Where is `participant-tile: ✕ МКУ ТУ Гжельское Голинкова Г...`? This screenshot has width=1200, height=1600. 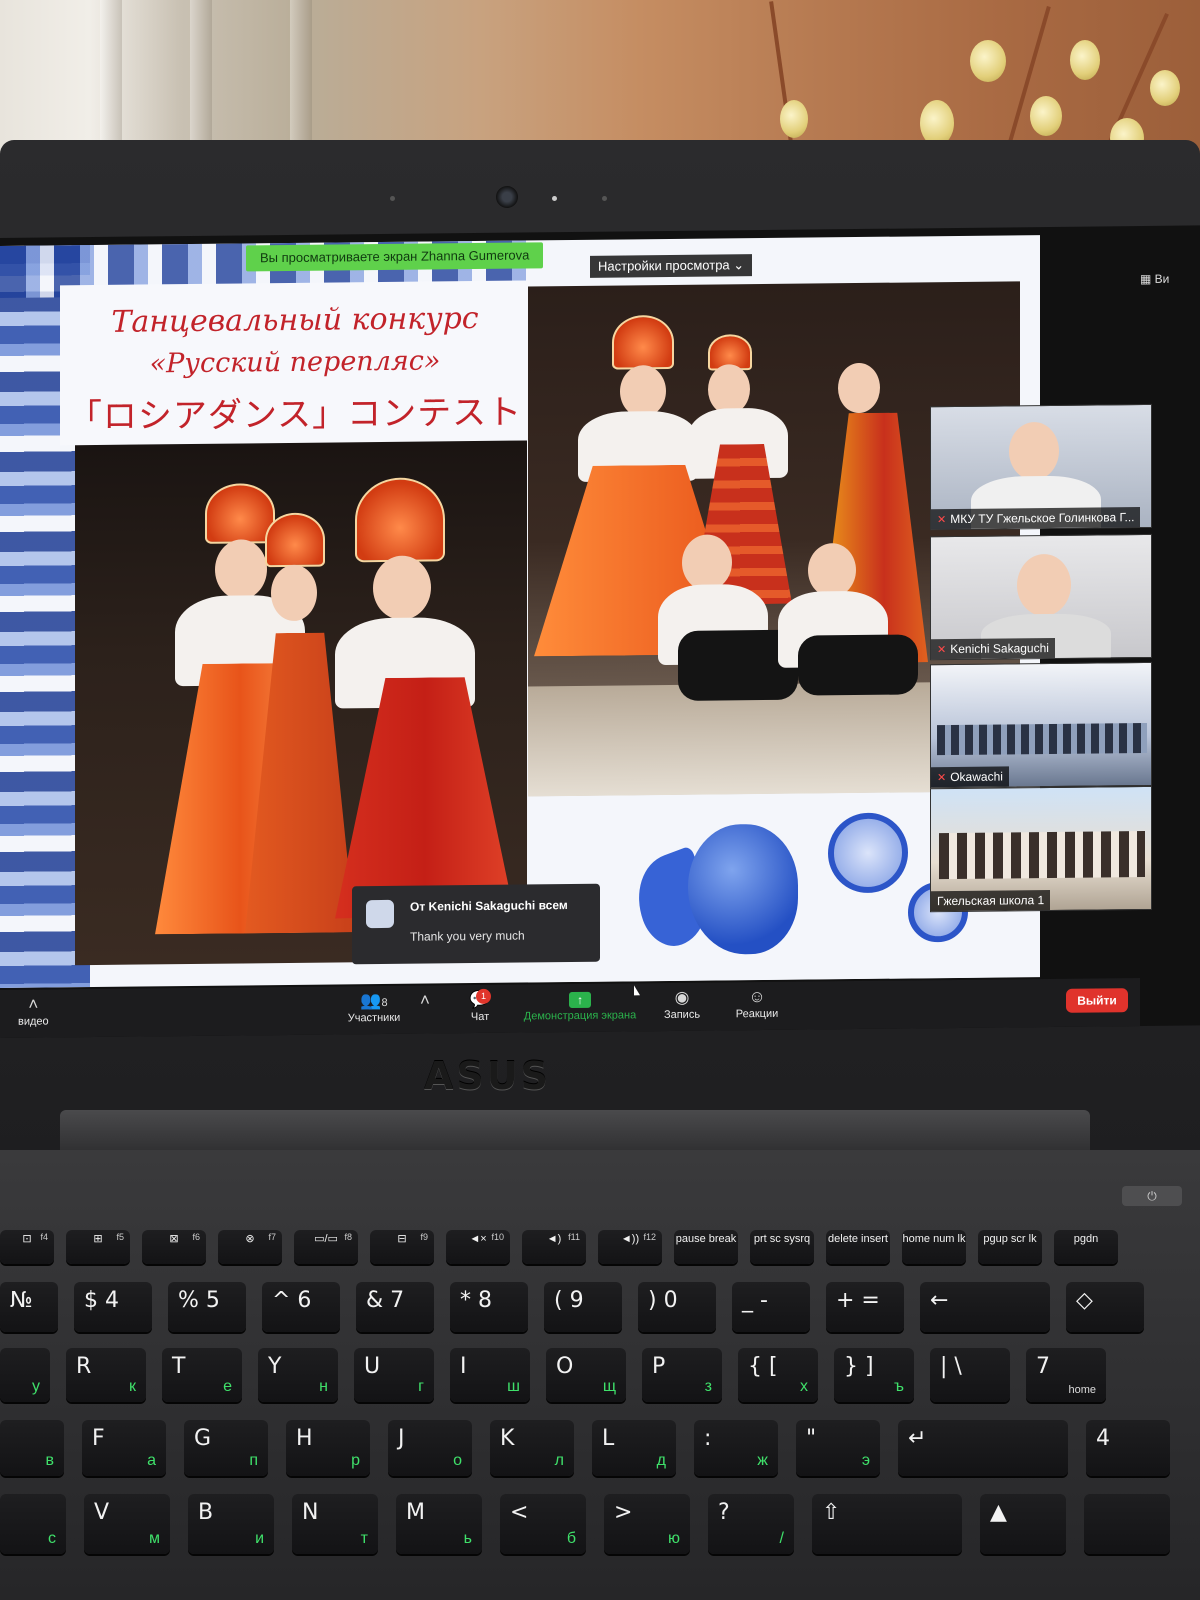
participant-tile: ✕ МКУ ТУ Гжельское Голинкова Г... is located at coordinates (1041, 467).